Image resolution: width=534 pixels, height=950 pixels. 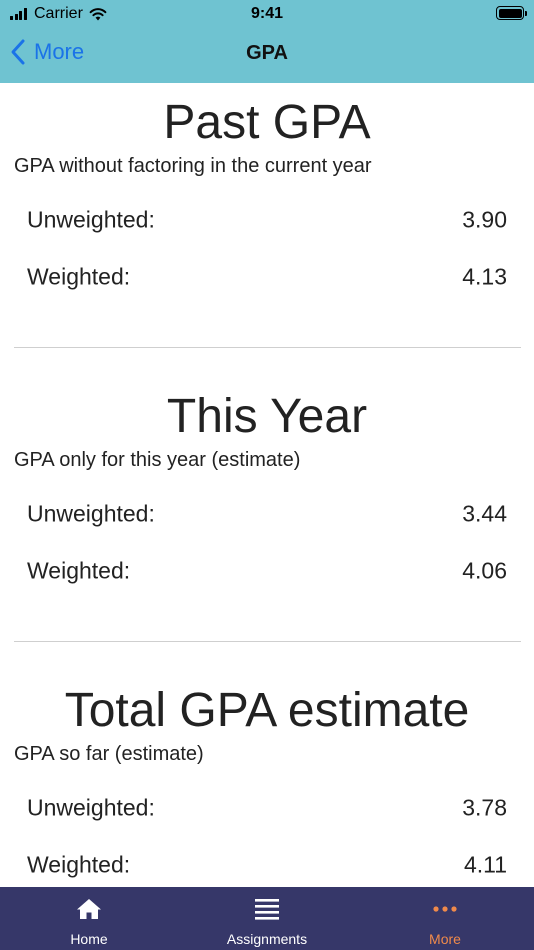 What do you see at coordinates (484, 807) in the screenshot?
I see `row-value: 3.78` at bounding box center [484, 807].